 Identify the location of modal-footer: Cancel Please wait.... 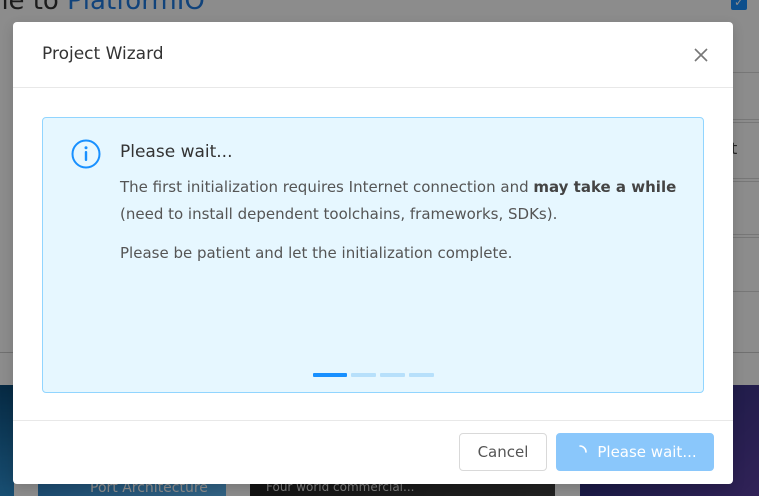
(373, 452).